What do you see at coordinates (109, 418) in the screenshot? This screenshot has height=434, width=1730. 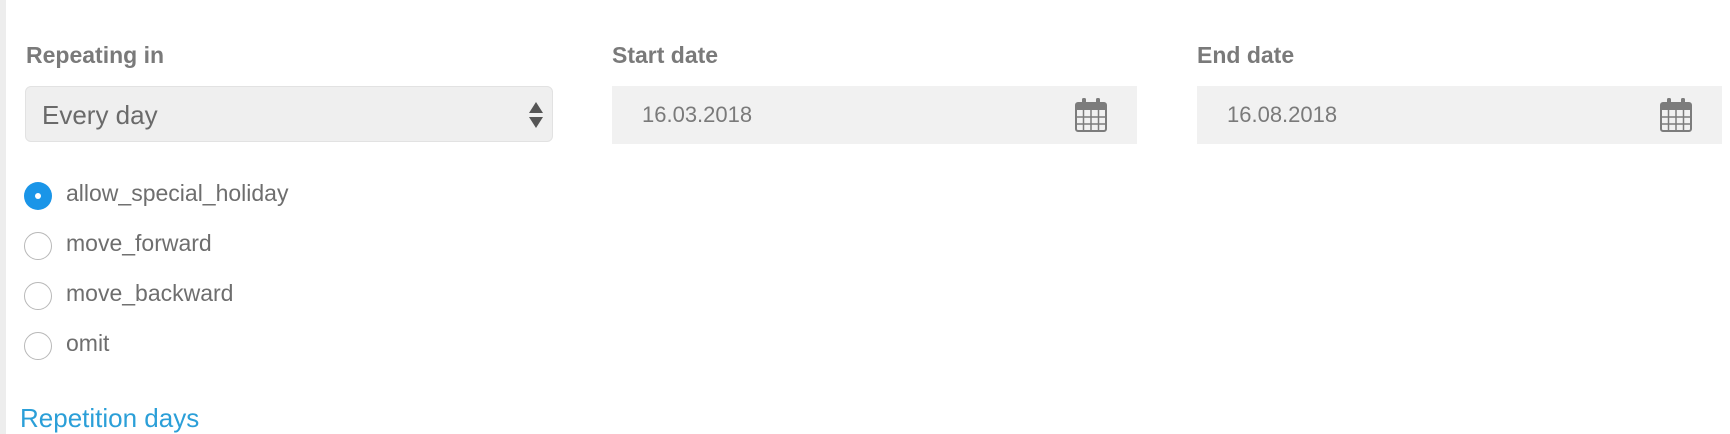 I see `repetition-days-heading: Repetition days` at bounding box center [109, 418].